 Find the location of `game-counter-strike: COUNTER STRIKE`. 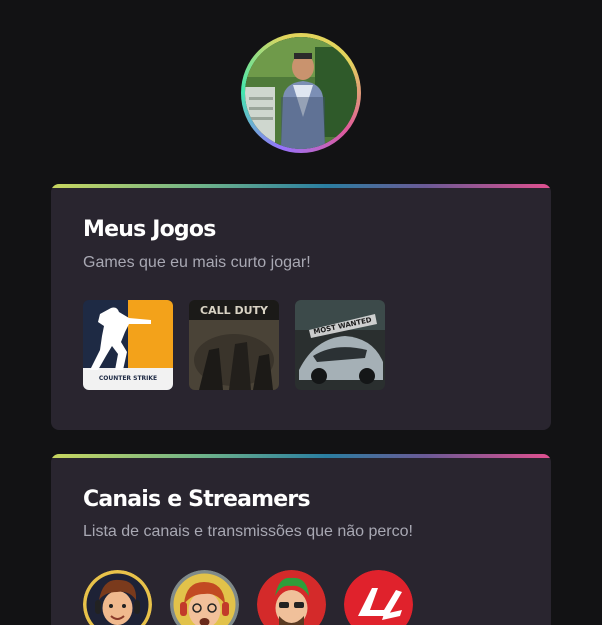

game-counter-strike: COUNTER STRIKE is located at coordinates (128, 345).